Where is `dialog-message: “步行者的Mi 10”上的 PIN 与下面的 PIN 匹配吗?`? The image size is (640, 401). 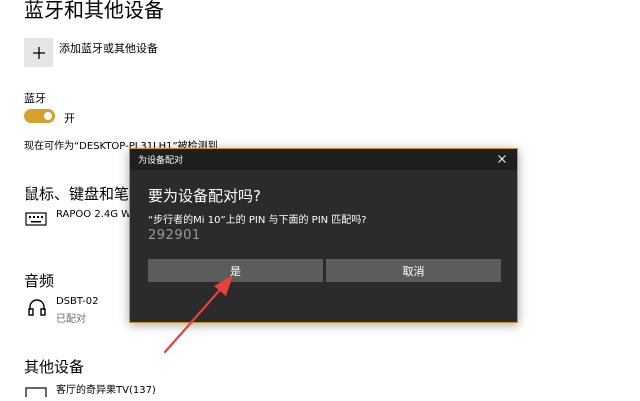
dialog-message: “步行者的Mi 10”上的 PIN 与下面的 PIN 匹配吗? is located at coordinates (257, 220).